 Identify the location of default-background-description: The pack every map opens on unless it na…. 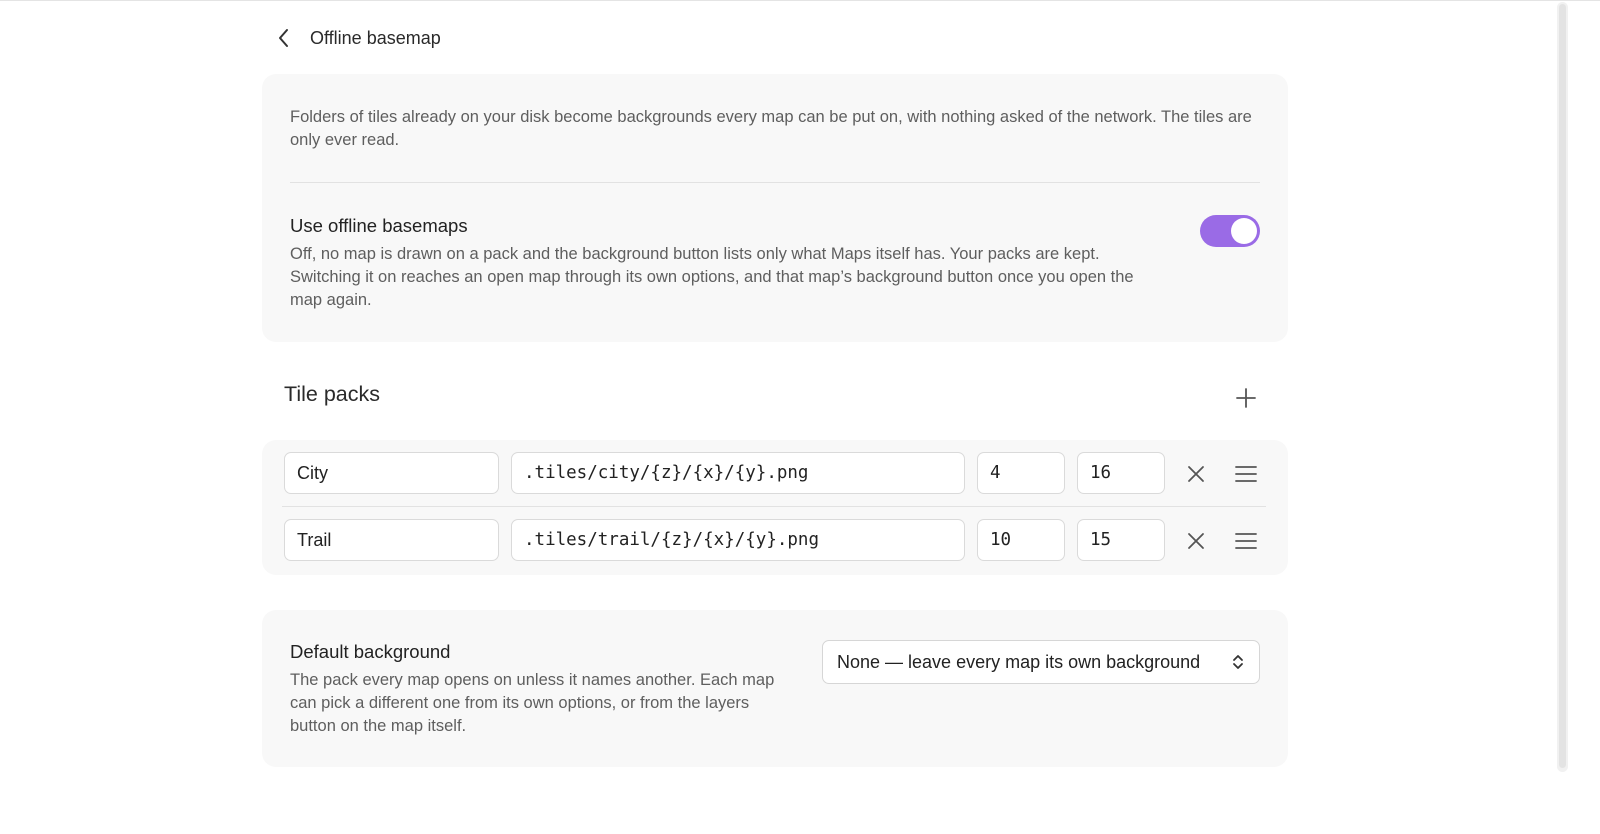
(532, 703).